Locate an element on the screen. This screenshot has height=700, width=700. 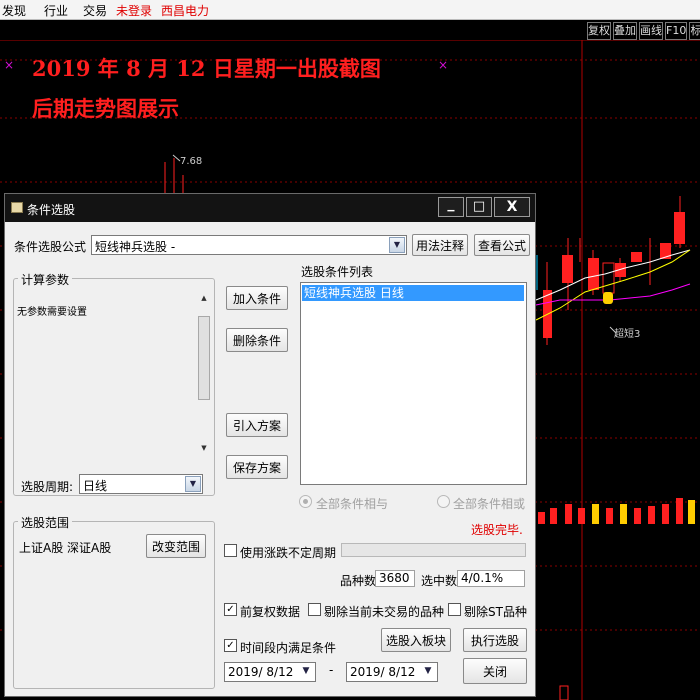
time-range-checkbox: ✓ is located at coordinates (230, 645).